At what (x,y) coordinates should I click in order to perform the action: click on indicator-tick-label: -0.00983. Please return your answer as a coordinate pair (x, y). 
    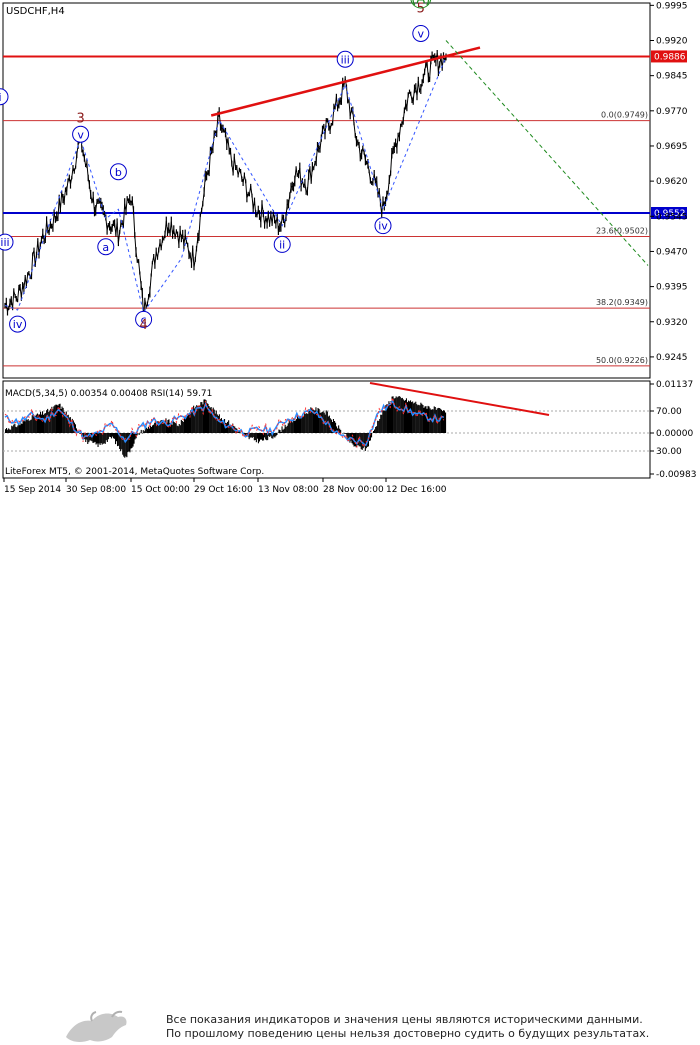
    Looking at the image, I should click on (676, 475).